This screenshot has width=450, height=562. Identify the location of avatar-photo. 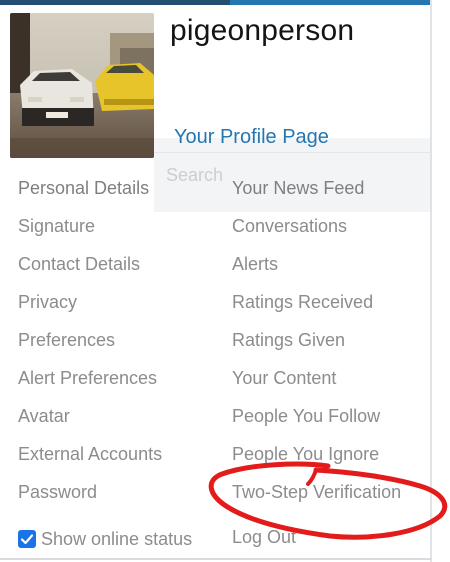
(82, 85).